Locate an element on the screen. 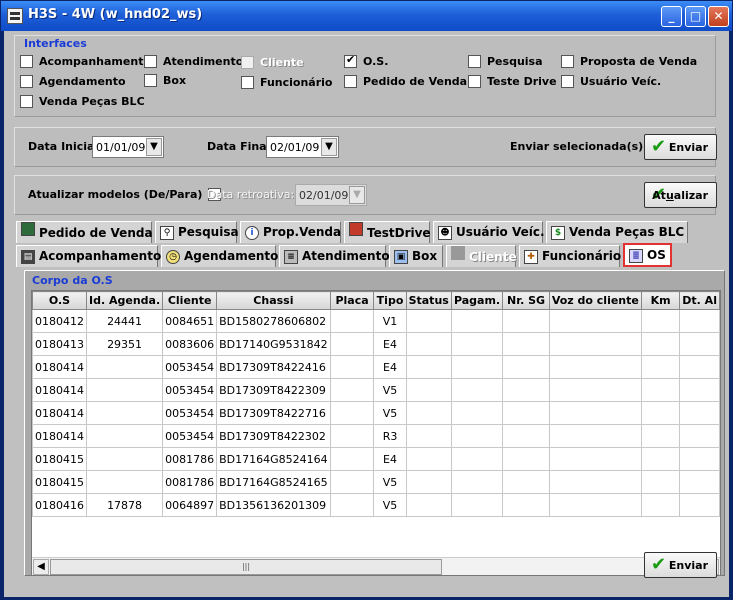 The width and height of the screenshot is (733, 600). tab-pesquisa: ⚲ Pesquisa is located at coordinates (197, 232).